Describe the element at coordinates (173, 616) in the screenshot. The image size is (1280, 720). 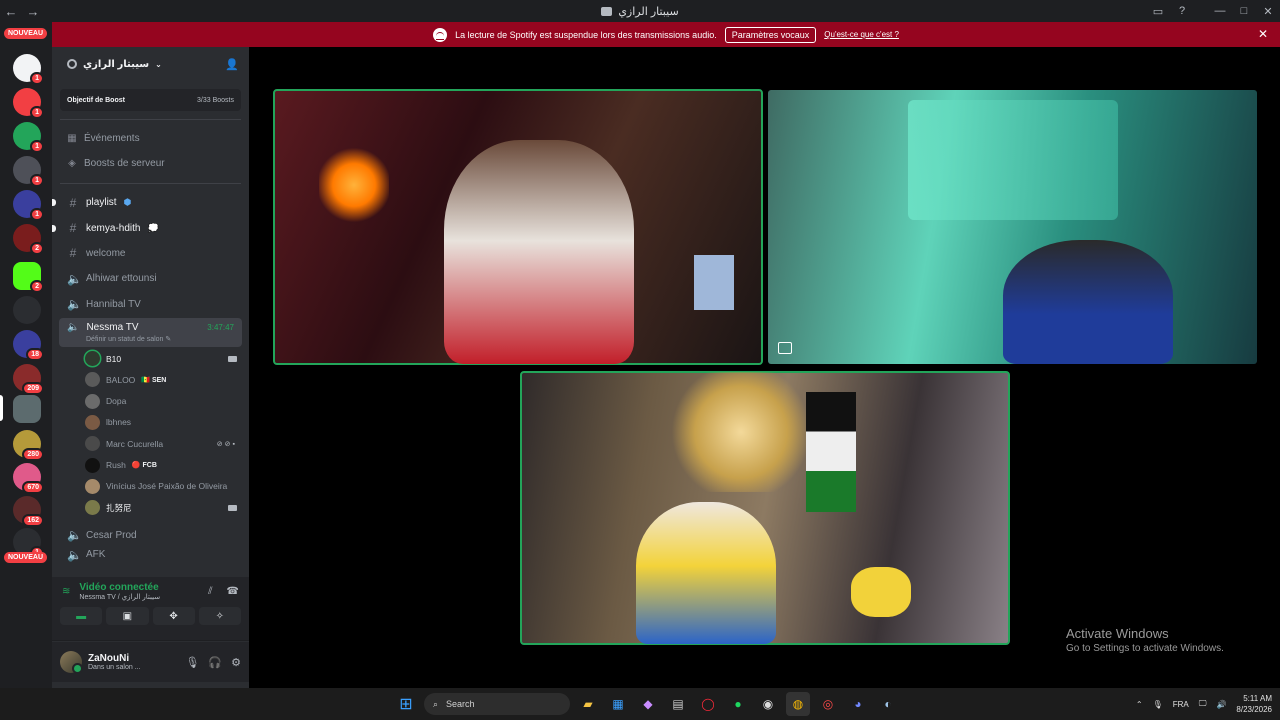
I see `activities-button: ✥` at that location.